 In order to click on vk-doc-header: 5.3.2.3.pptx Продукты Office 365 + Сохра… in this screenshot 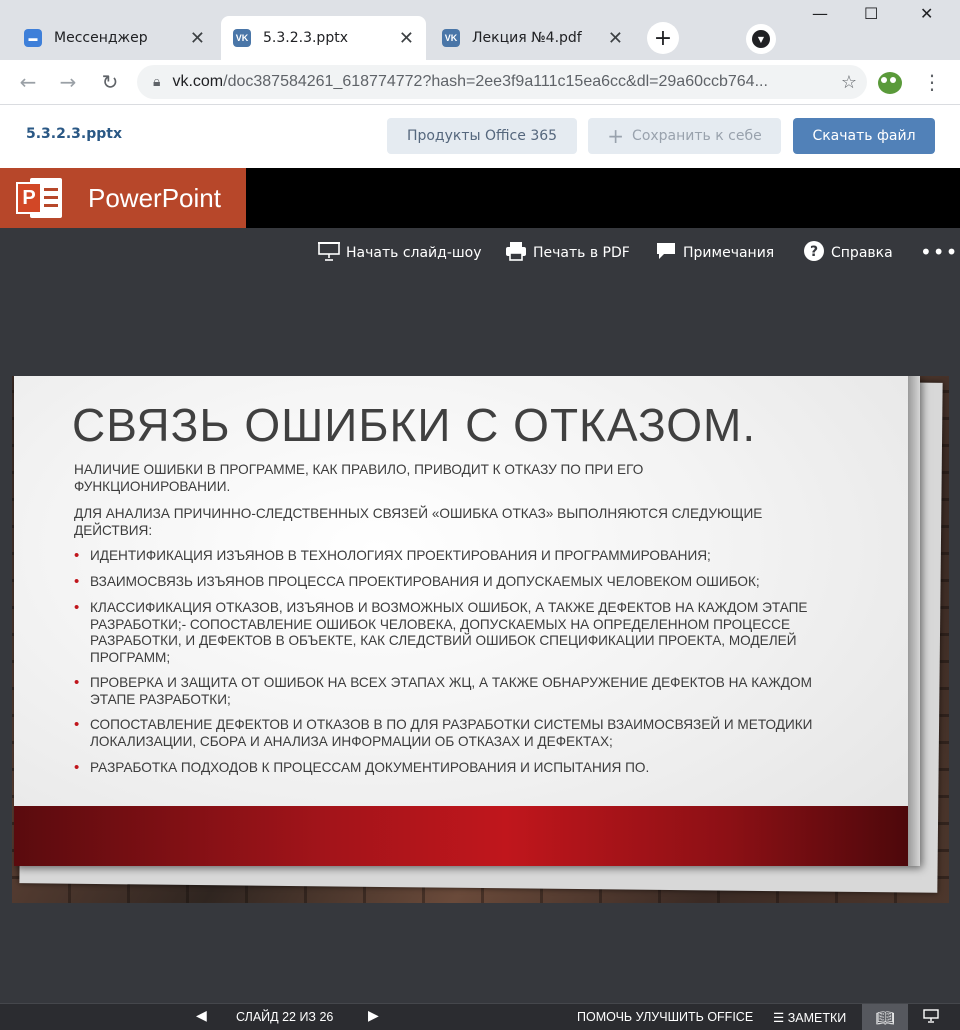, I will do `click(480, 136)`.